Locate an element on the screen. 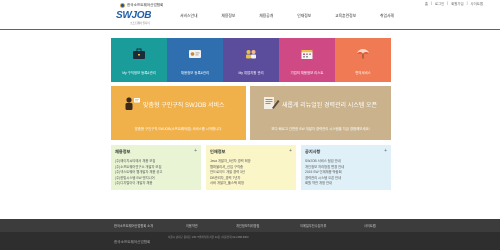 The height and width of the screenshot is (250, 500). tile-my-job-seeking: My 구직정보 등록&관리 is located at coordinates (139, 60).